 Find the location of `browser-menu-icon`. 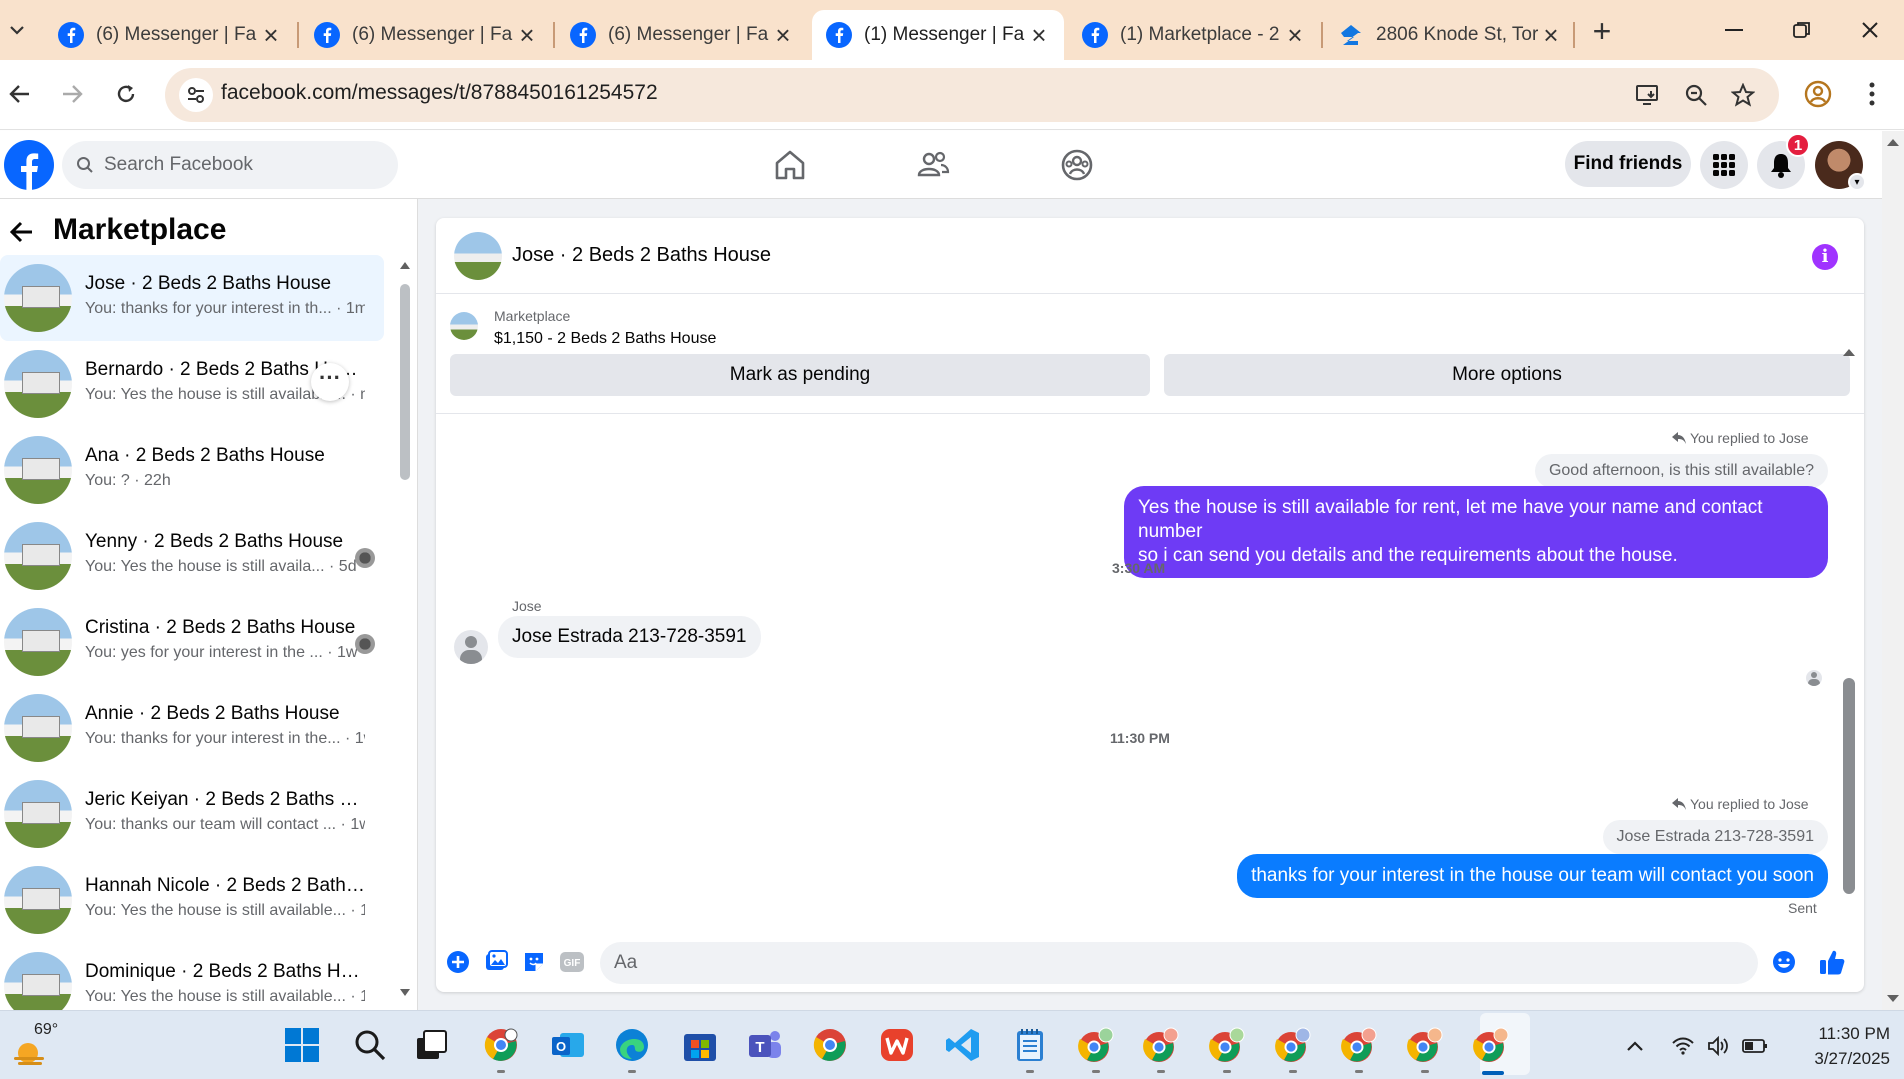

browser-menu-icon is located at coordinates (1872, 94).